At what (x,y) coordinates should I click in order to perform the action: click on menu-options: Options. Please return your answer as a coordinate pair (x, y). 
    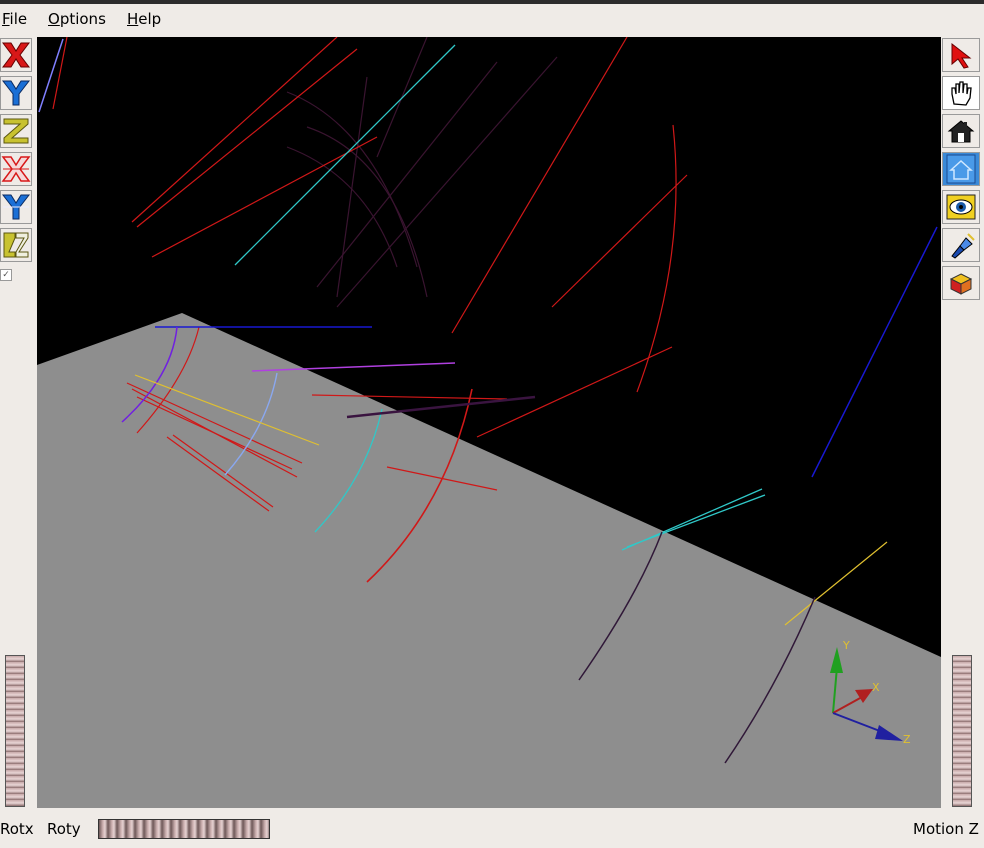
    Looking at the image, I should click on (77, 19).